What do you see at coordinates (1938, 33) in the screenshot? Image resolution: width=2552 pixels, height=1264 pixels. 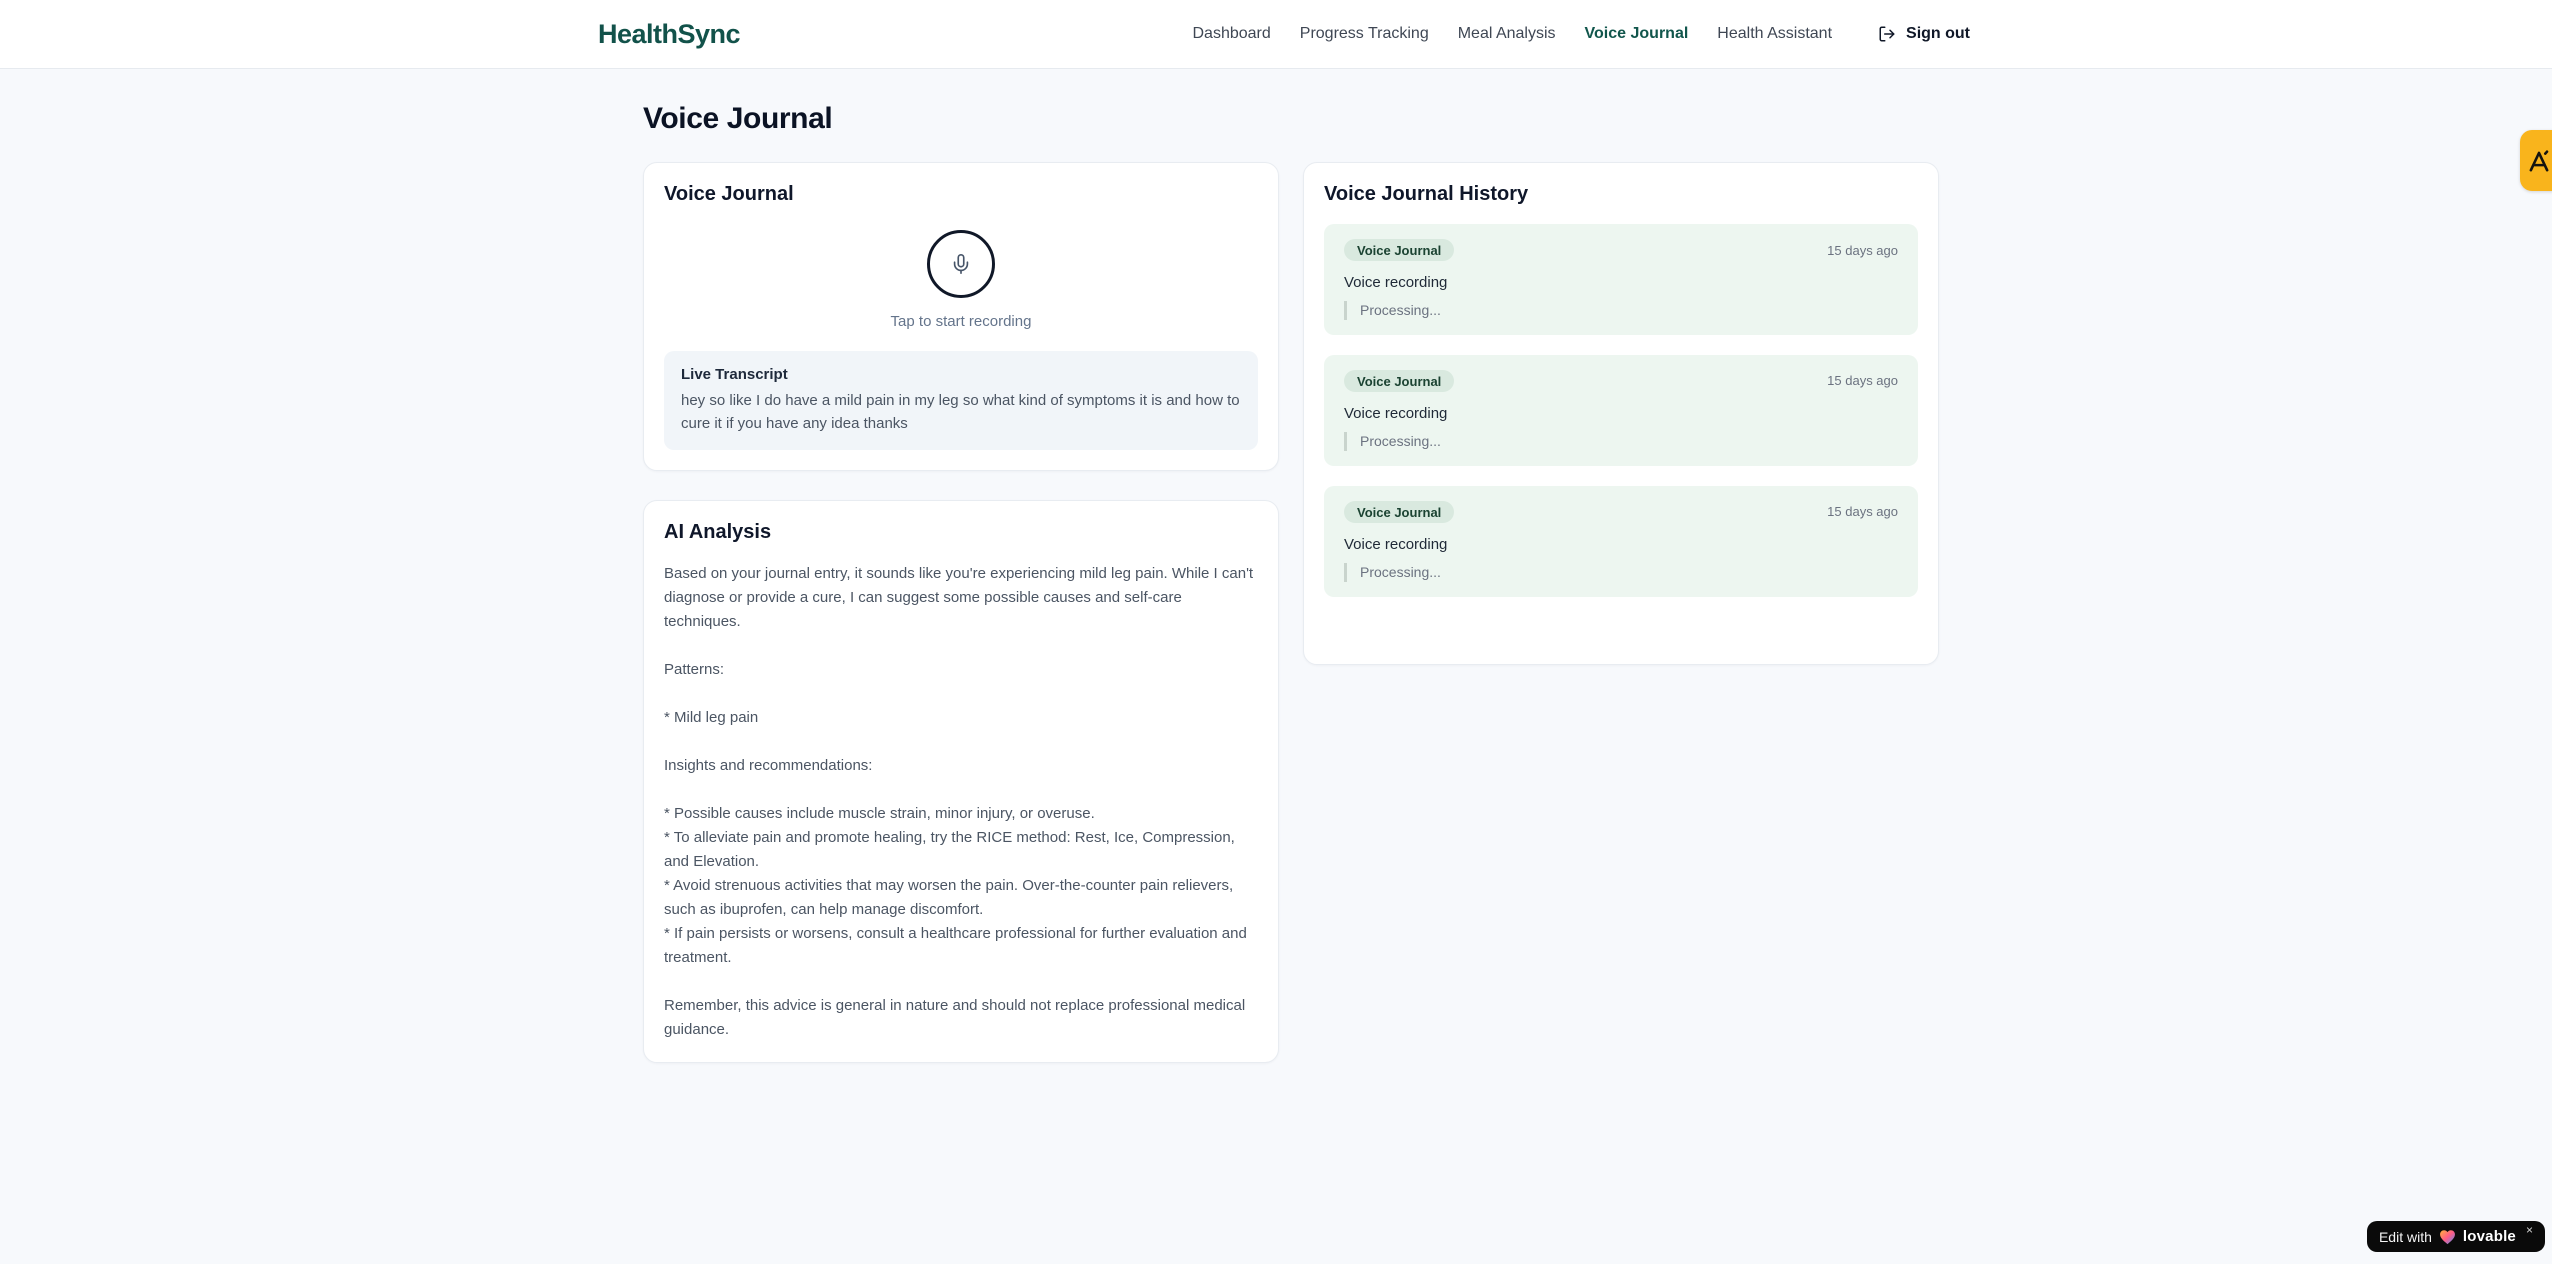 I see `sign-out-label: Sign out` at bounding box center [1938, 33].